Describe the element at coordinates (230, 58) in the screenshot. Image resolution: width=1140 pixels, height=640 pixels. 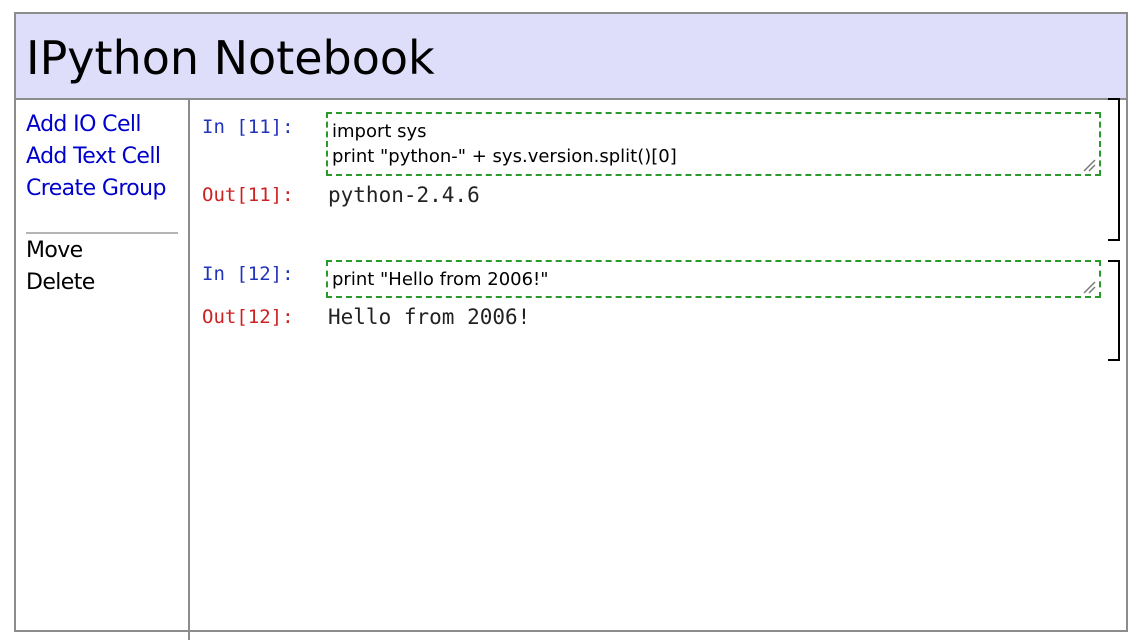
I see `page-title: IPython Notebook` at that location.